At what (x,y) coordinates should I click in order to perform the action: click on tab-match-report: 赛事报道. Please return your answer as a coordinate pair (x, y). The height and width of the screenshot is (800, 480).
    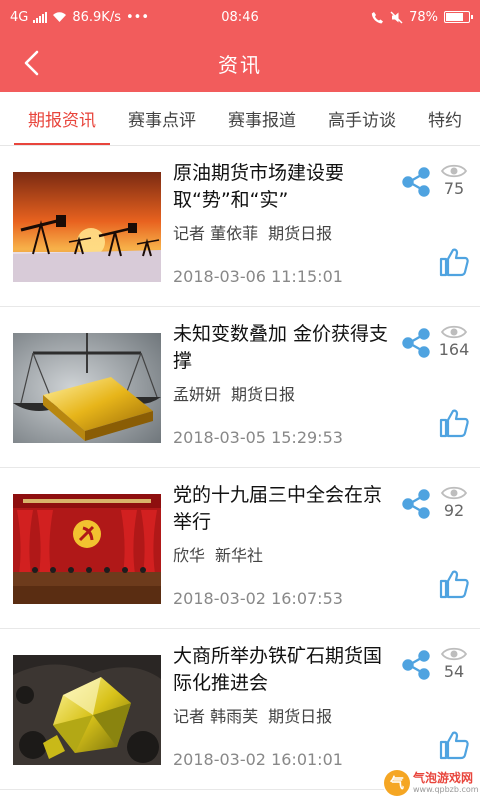
    Looking at the image, I should click on (262, 118).